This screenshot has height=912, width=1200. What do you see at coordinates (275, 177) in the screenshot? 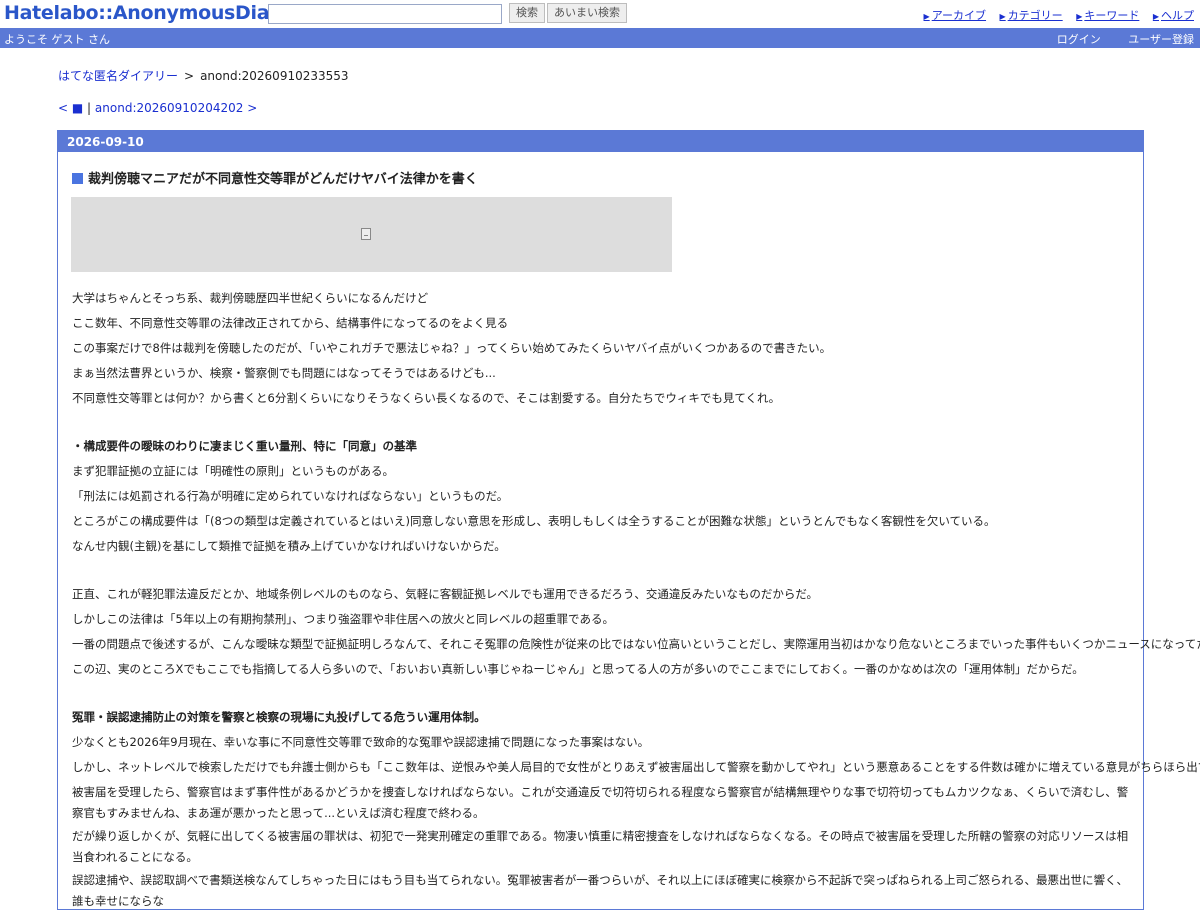
I see `entry-title: 裁判傍聴マニアだが不同意性交等罪がどんだけヤバイ法律かを書く` at bounding box center [275, 177].